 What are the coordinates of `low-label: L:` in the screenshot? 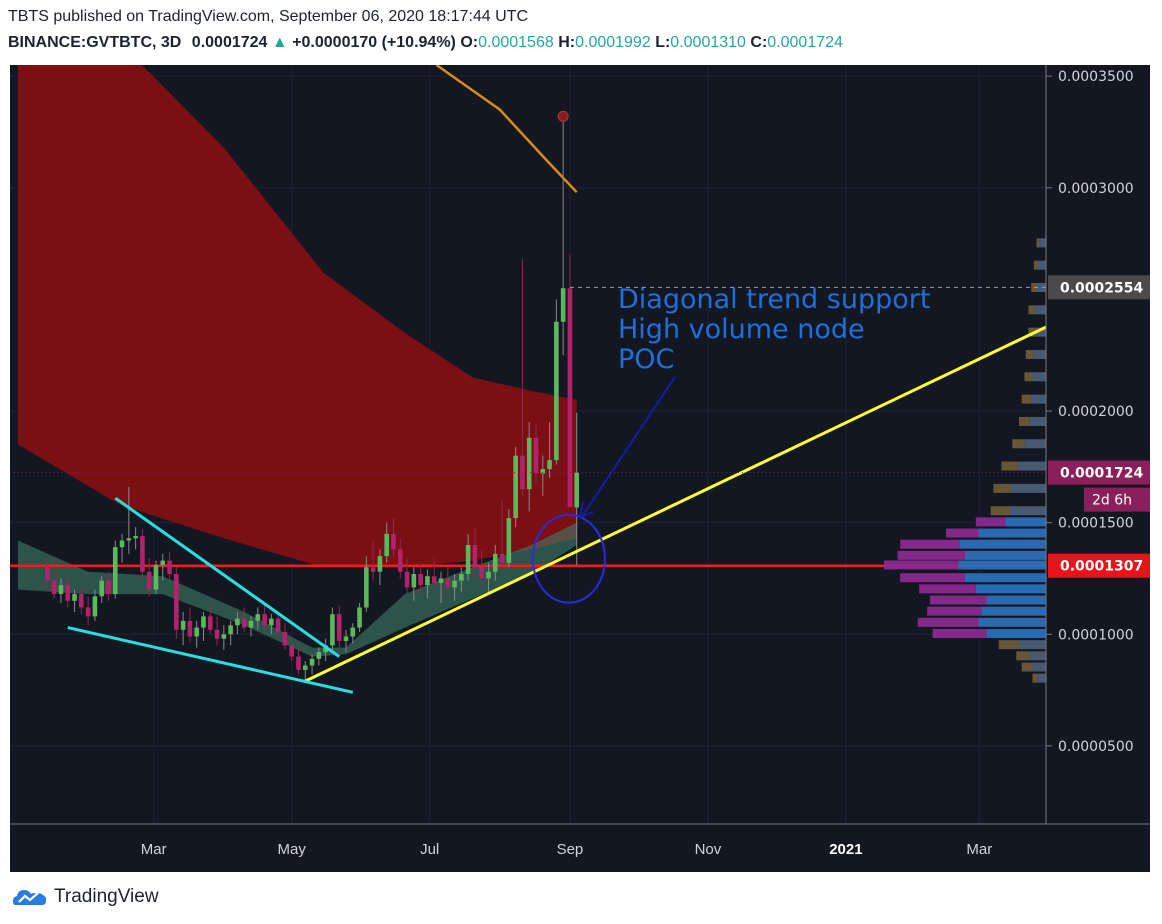 It's located at (663, 42).